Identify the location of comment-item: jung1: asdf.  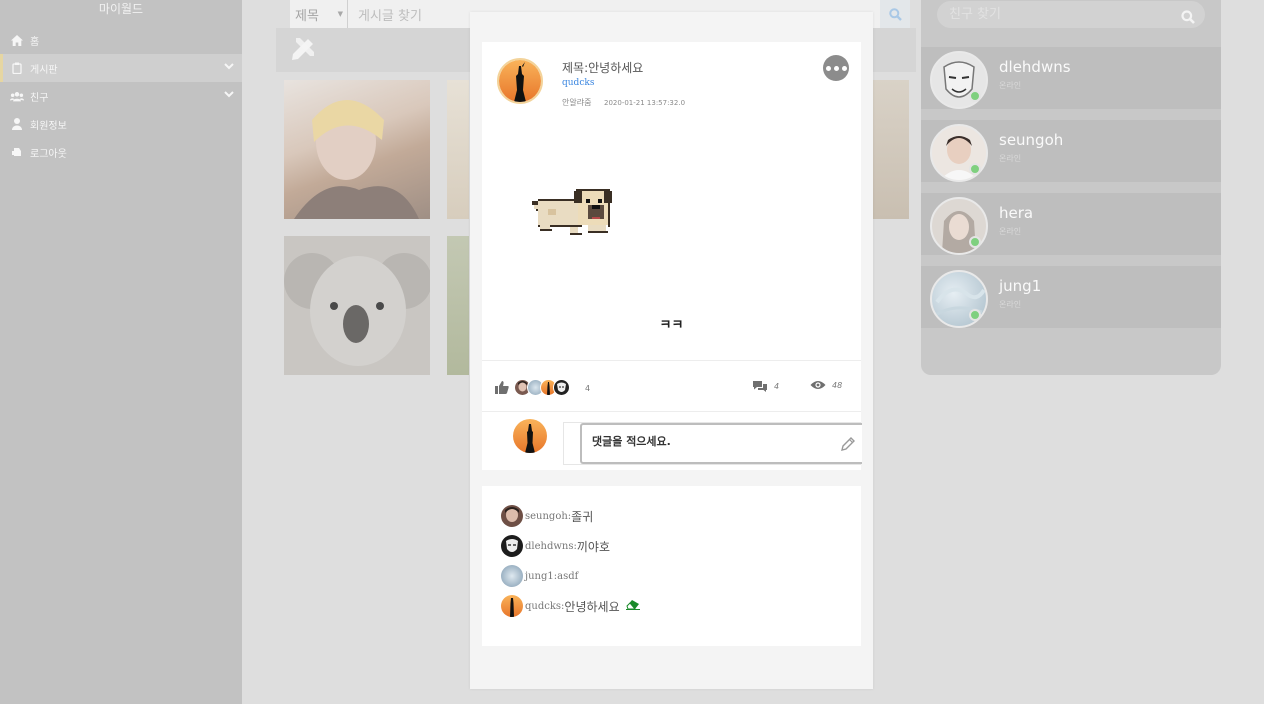
(539, 576).